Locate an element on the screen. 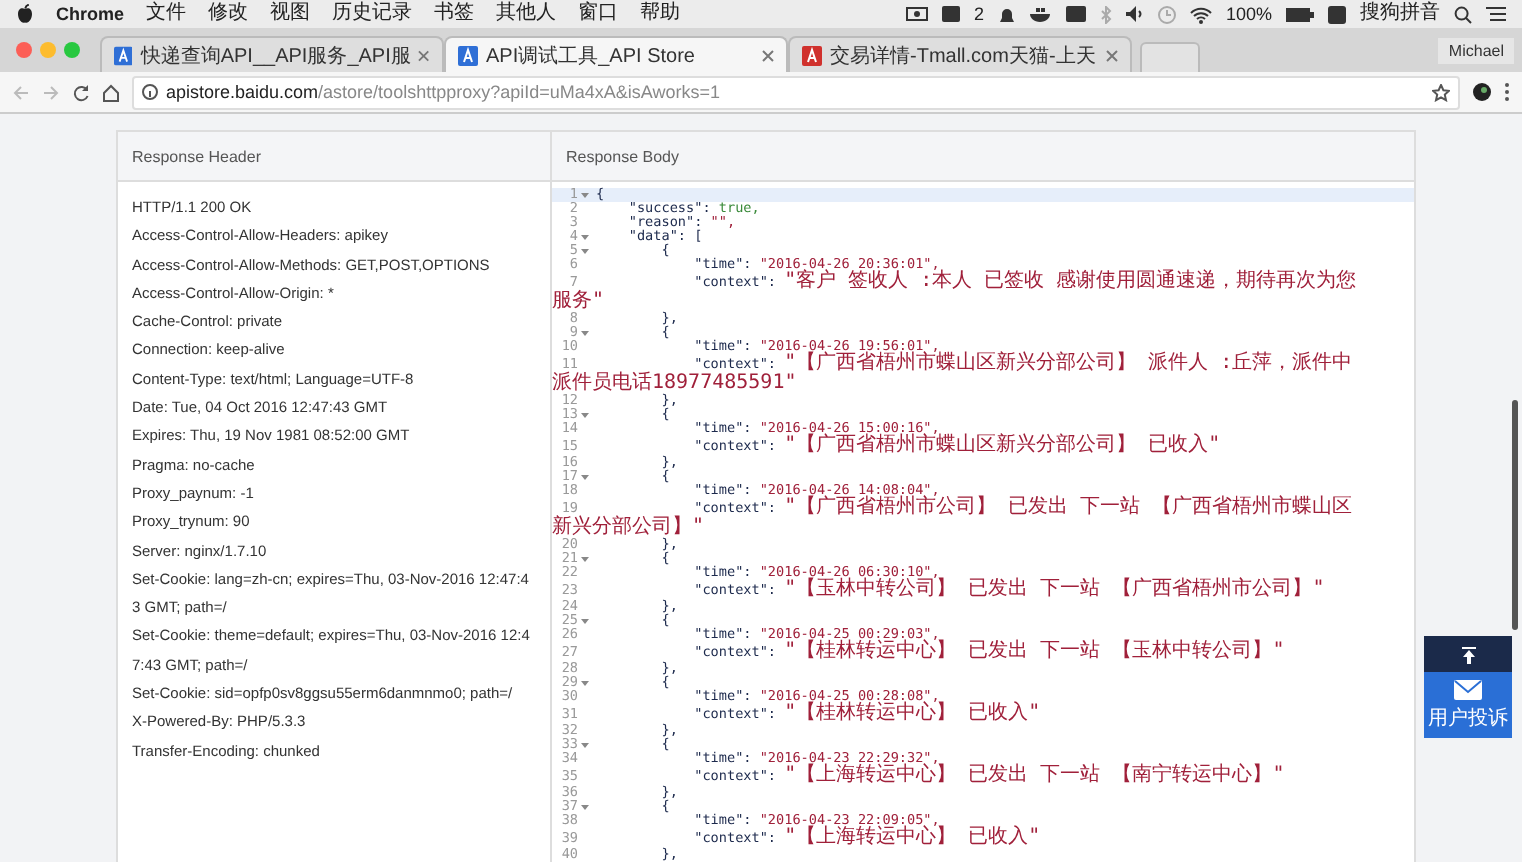 This screenshot has height=862, width=1522. input-method-label: 搜狗拼音 is located at coordinates (1400, 14).